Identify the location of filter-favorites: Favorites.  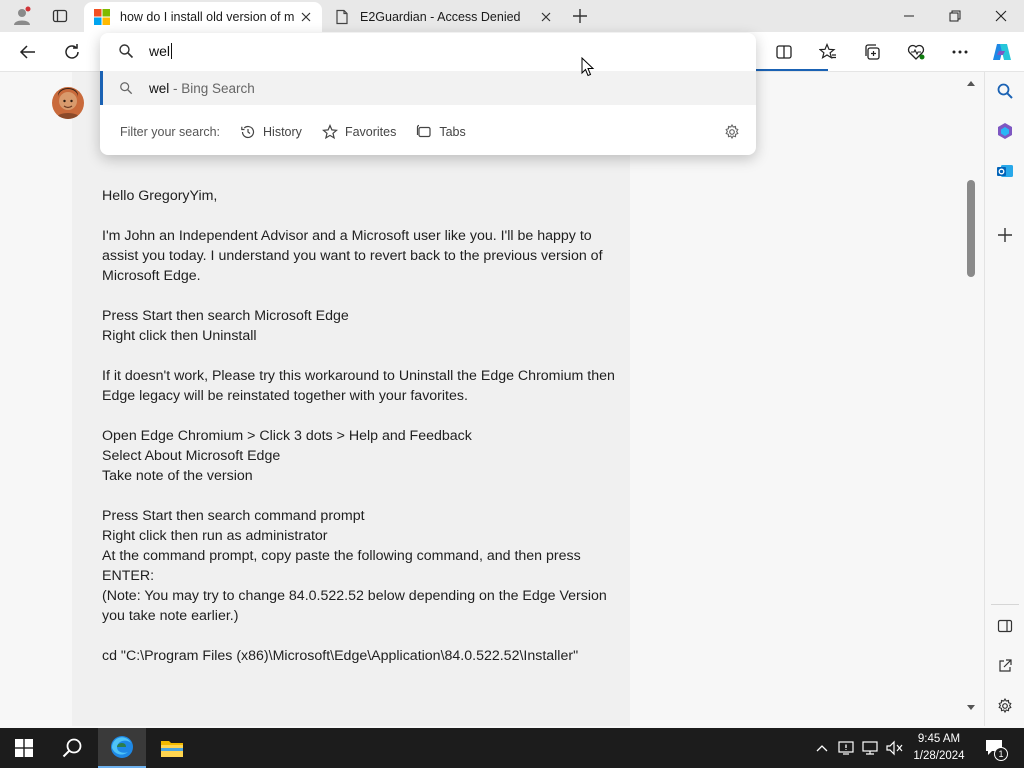
(359, 132).